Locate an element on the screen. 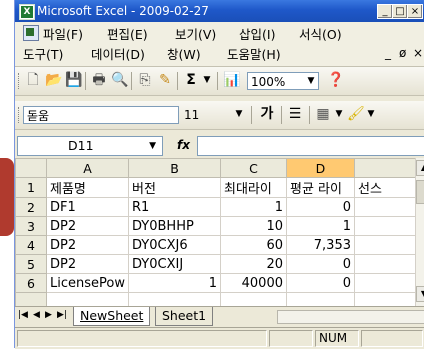 Image resolution: width=424 pixels, height=349 pixels. bold-button: 가 is located at coordinates (267, 114).